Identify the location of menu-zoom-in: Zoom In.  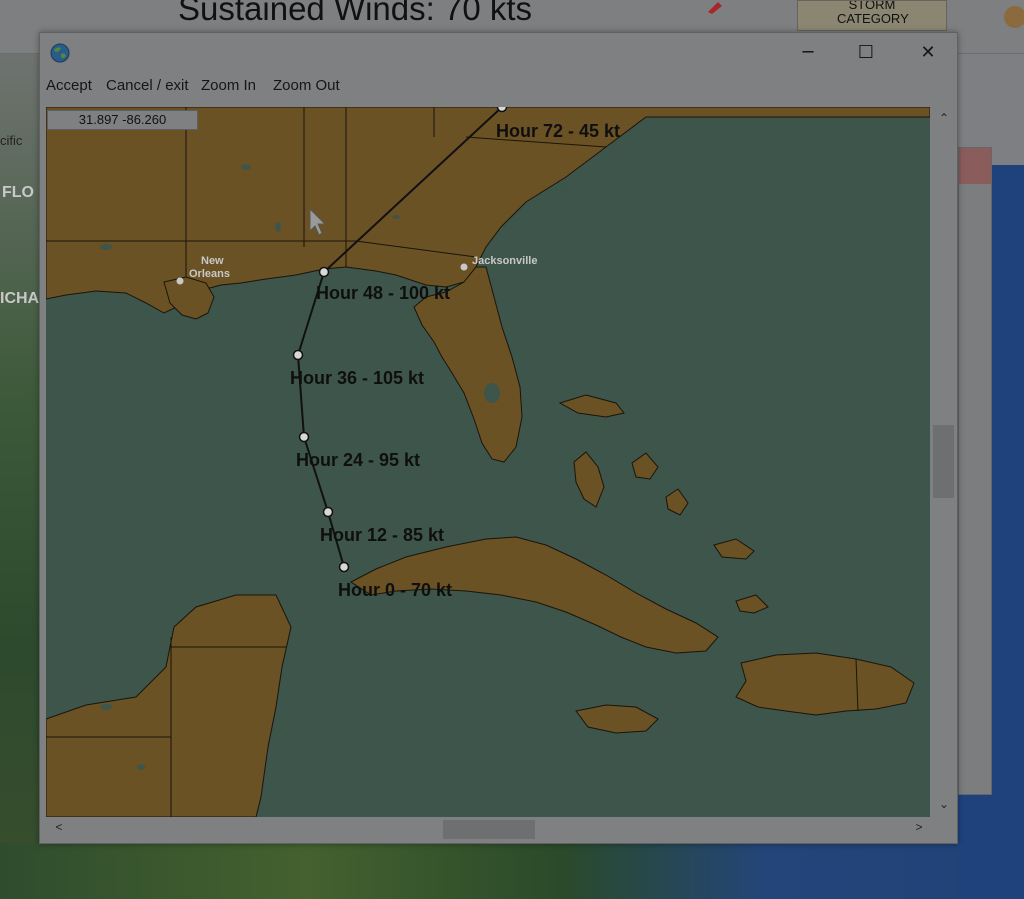
(228, 85).